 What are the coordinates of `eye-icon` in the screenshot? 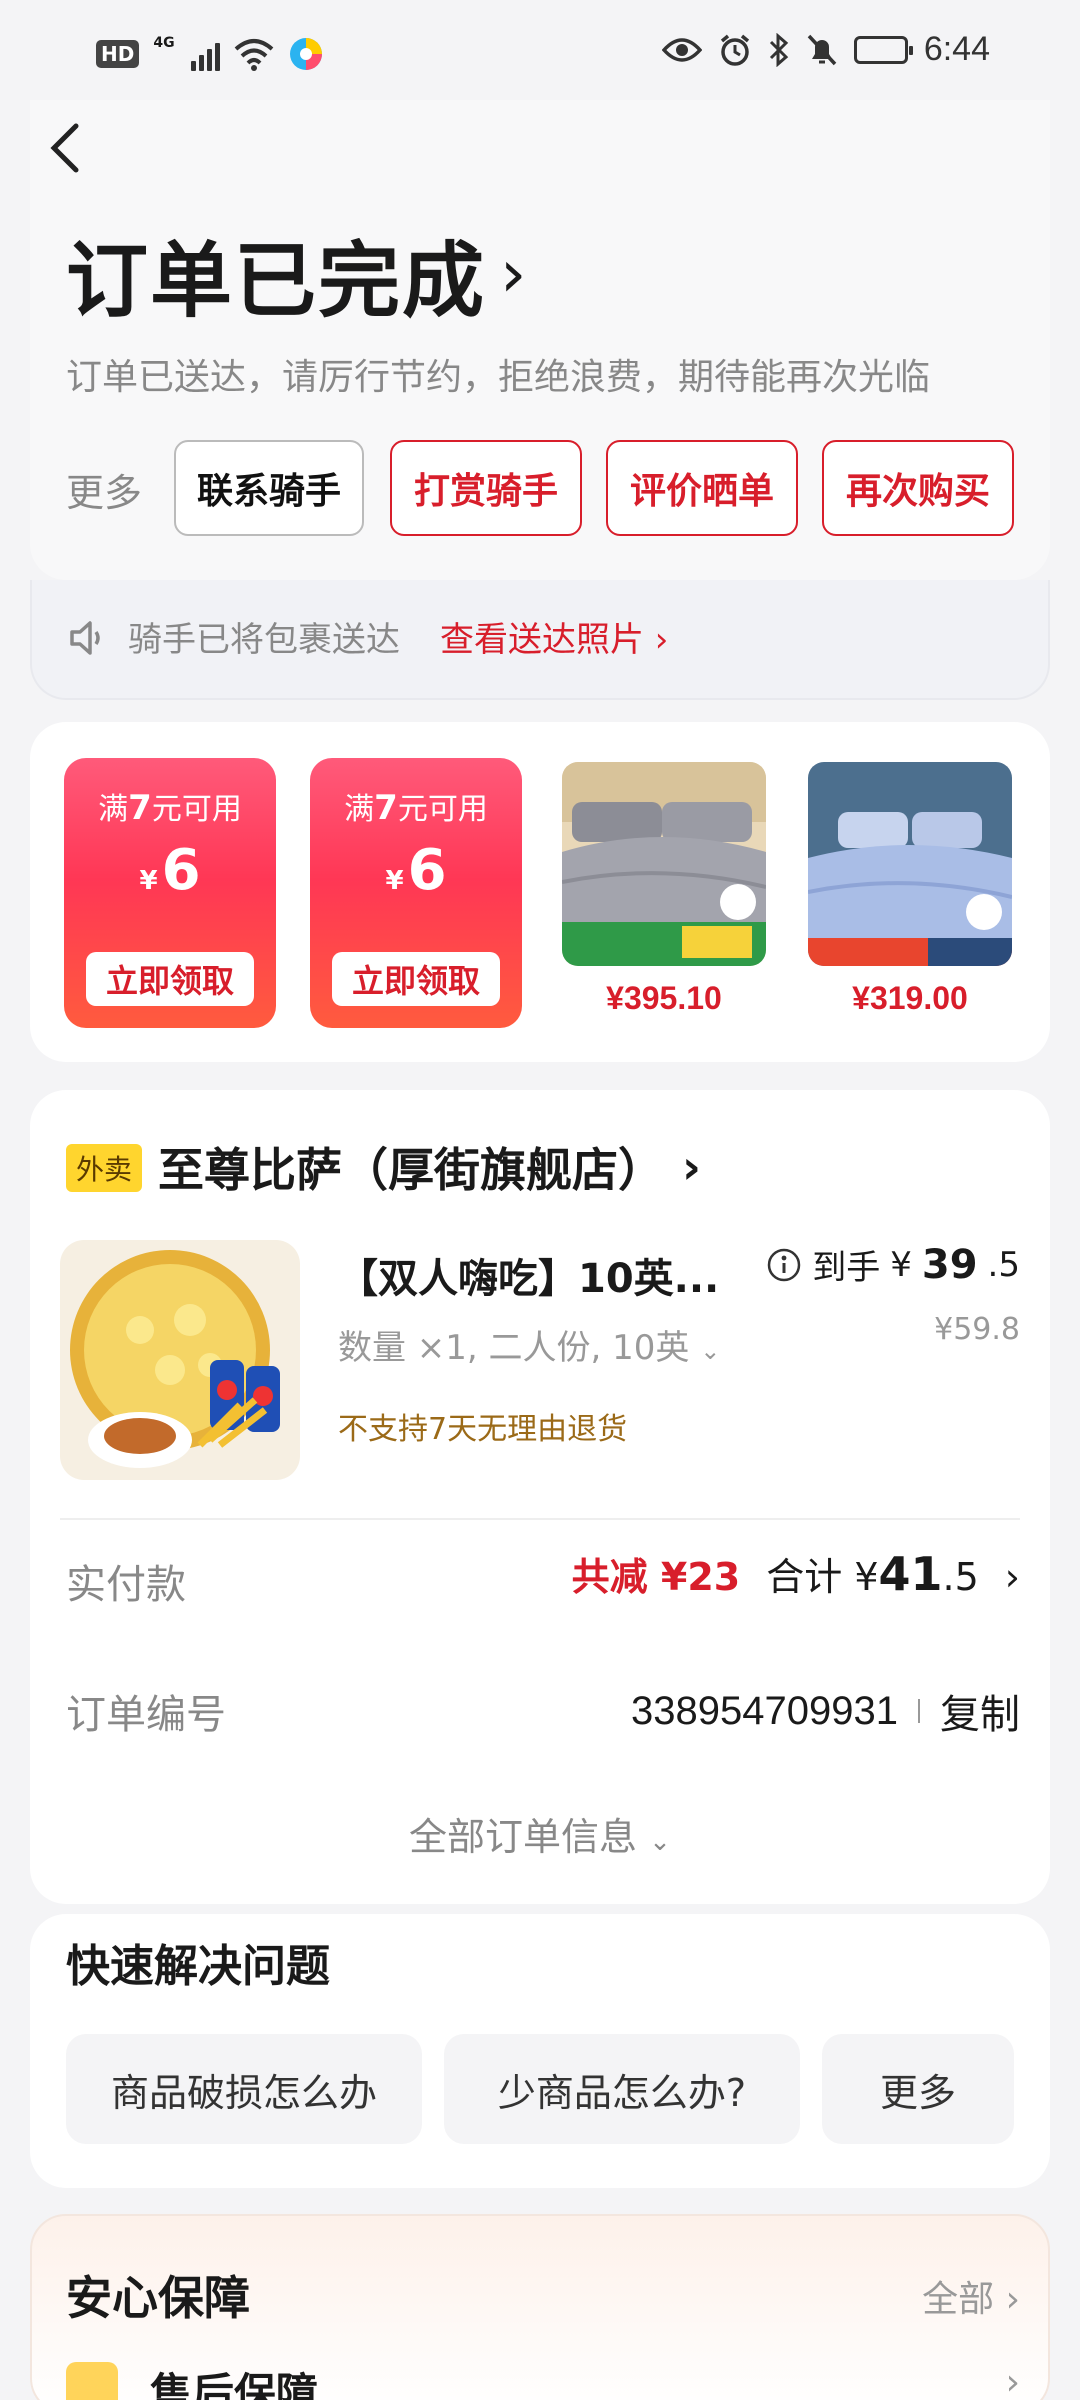 It's located at (681, 49).